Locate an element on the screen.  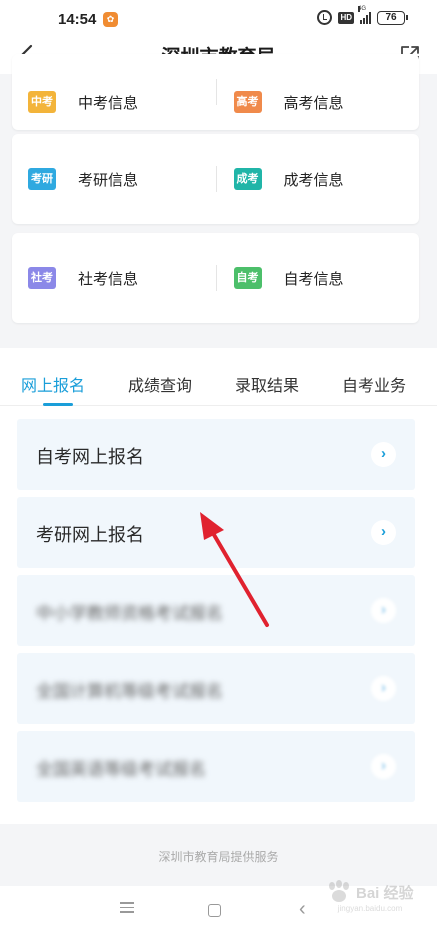
network-type-label: 4G is located at coordinates (362, 8).